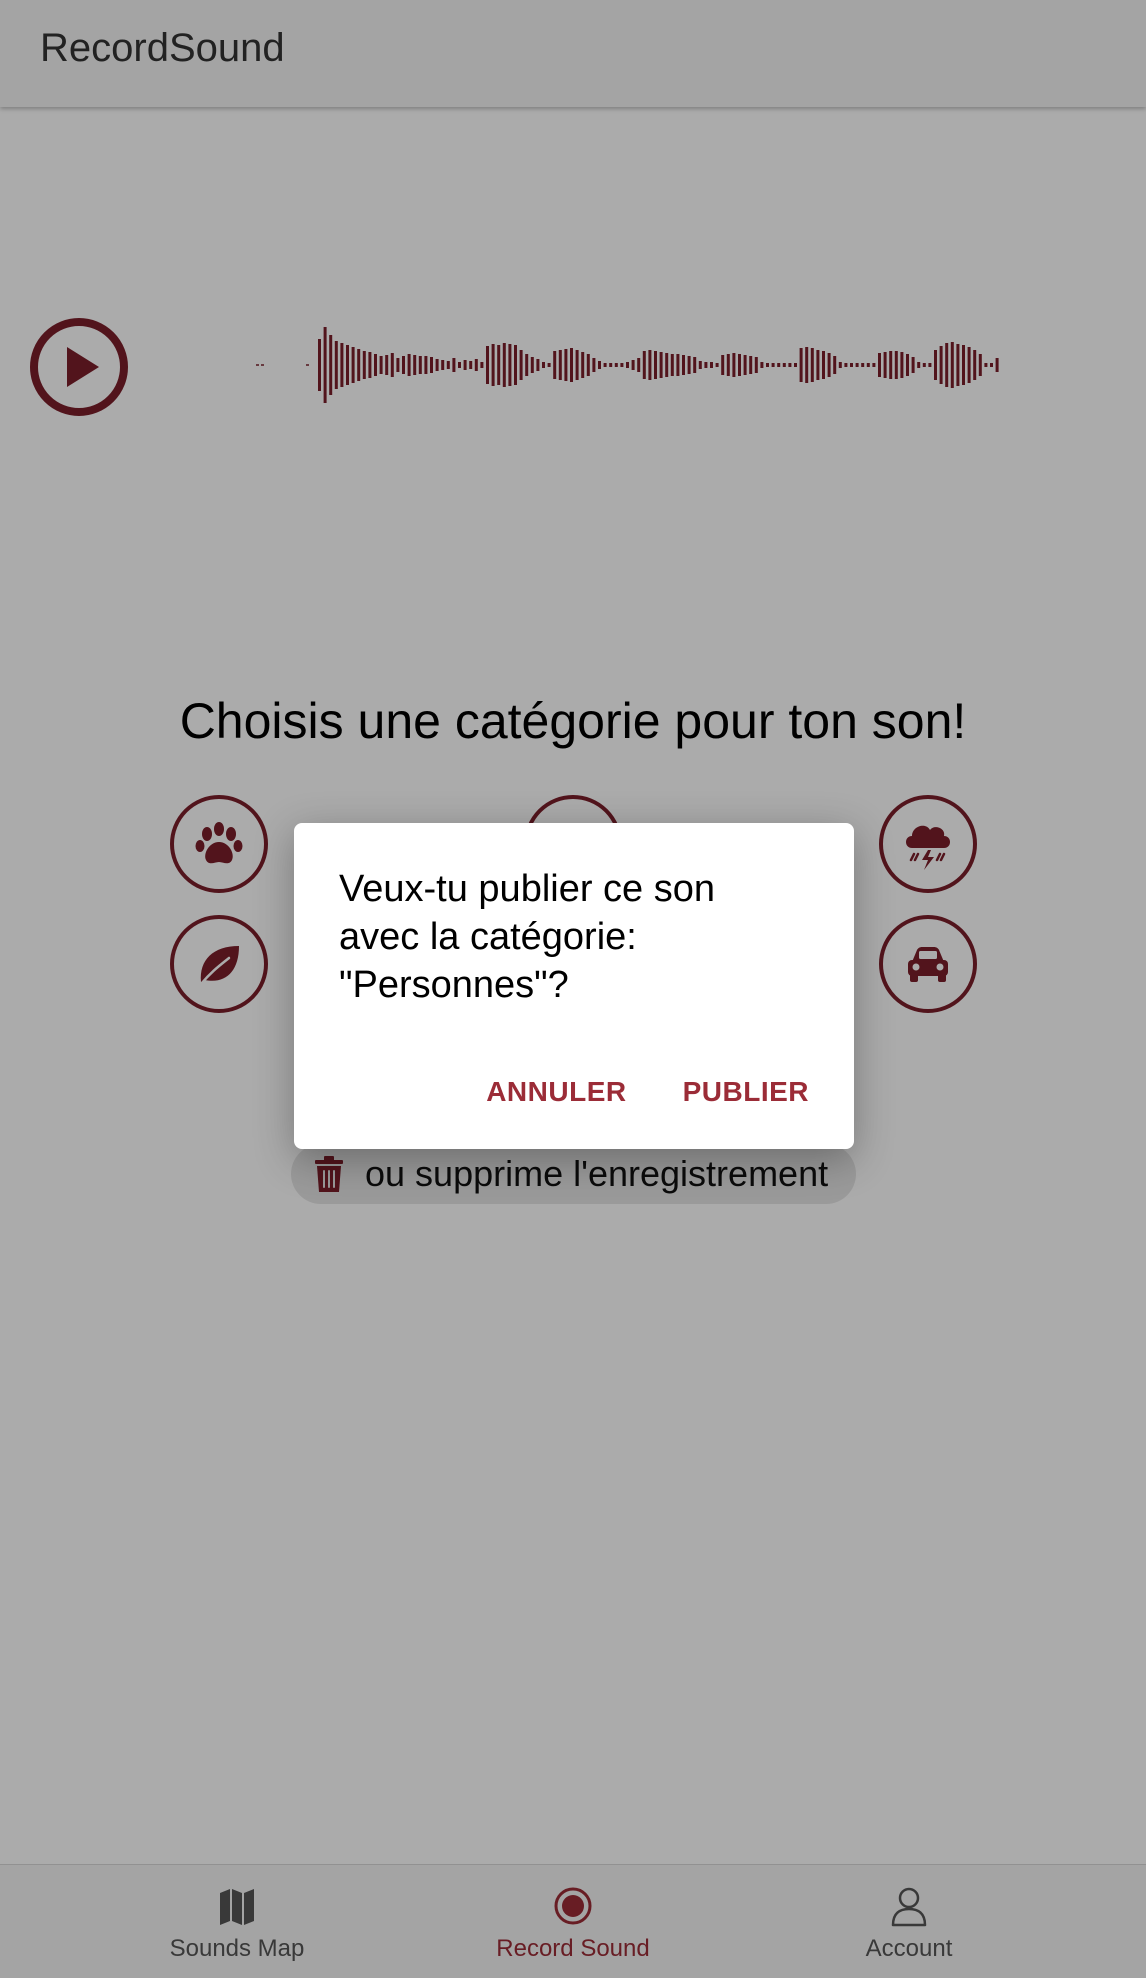 This screenshot has width=1146, height=1978. What do you see at coordinates (556, 1092) in the screenshot?
I see `cancel-button: ANNULER` at bounding box center [556, 1092].